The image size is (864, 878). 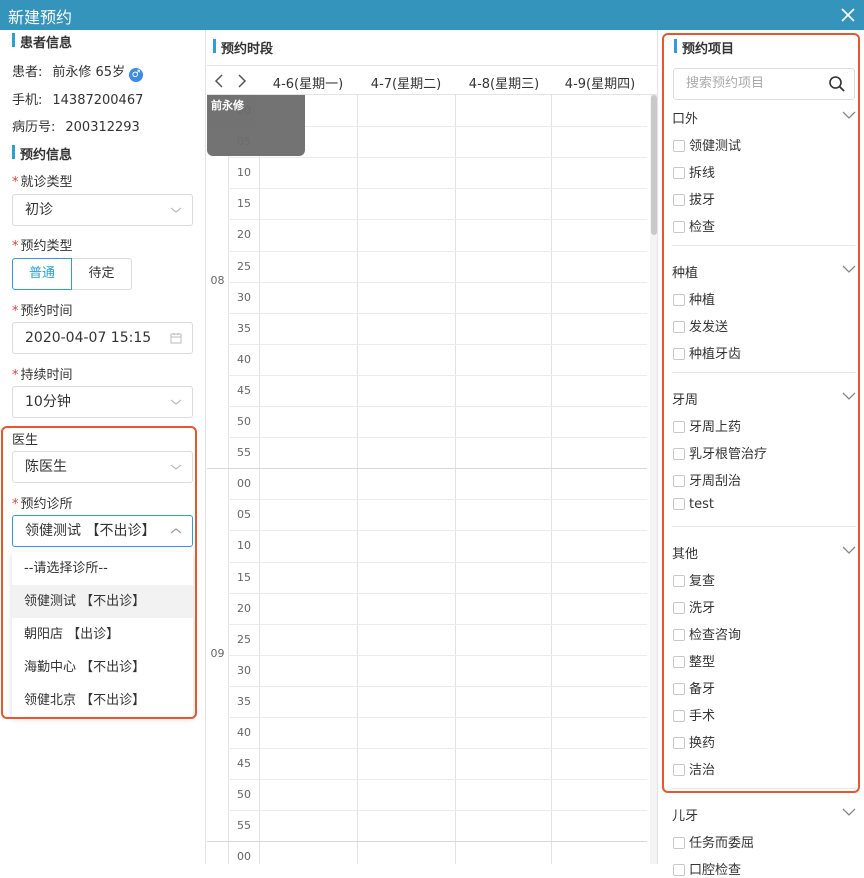 What do you see at coordinates (102, 338) in the screenshot?
I see `appt-time-input: 2020-04-07 15:15` at bounding box center [102, 338].